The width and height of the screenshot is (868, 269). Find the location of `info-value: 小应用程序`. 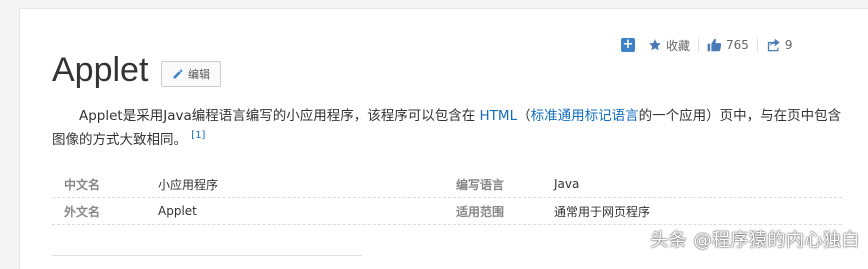

info-value: 小应用程序 is located at coordinates (188, 184).